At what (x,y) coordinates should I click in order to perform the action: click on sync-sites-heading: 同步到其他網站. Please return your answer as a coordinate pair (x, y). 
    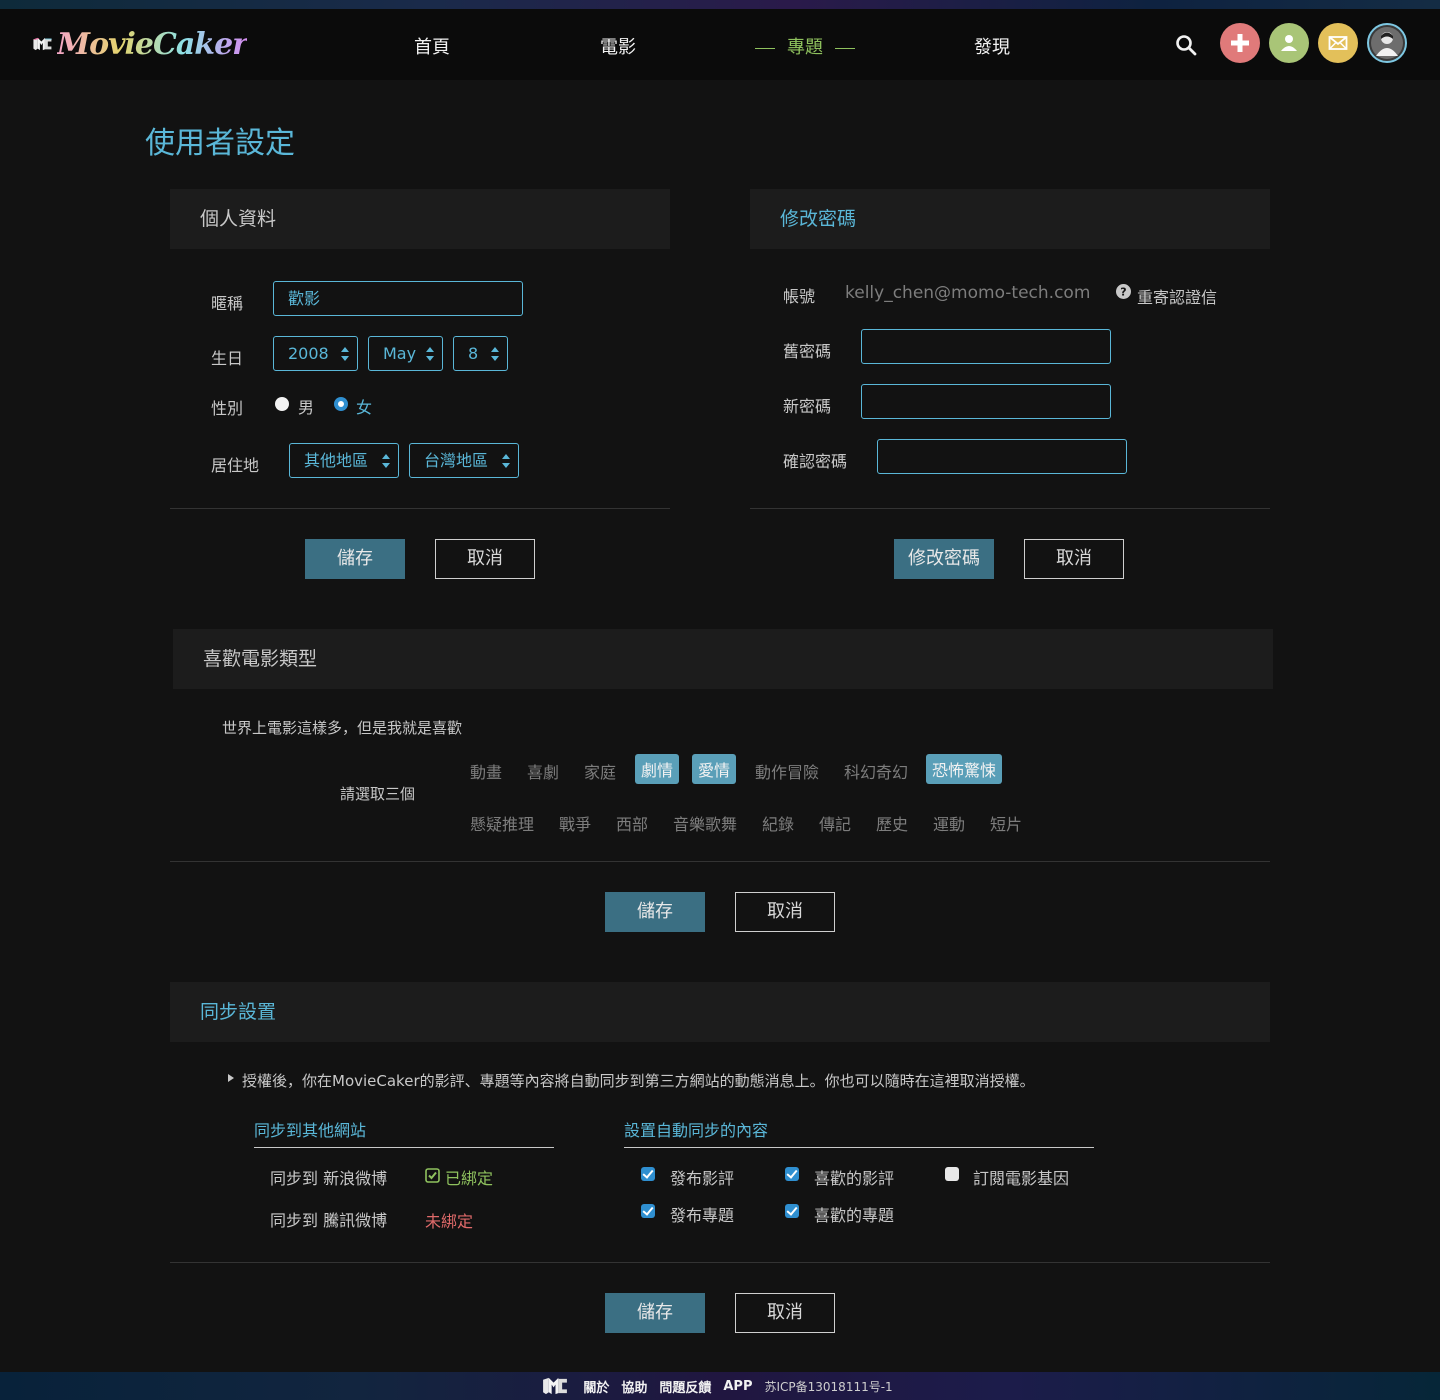
    Looking at the image, I should click on (404, 1132).